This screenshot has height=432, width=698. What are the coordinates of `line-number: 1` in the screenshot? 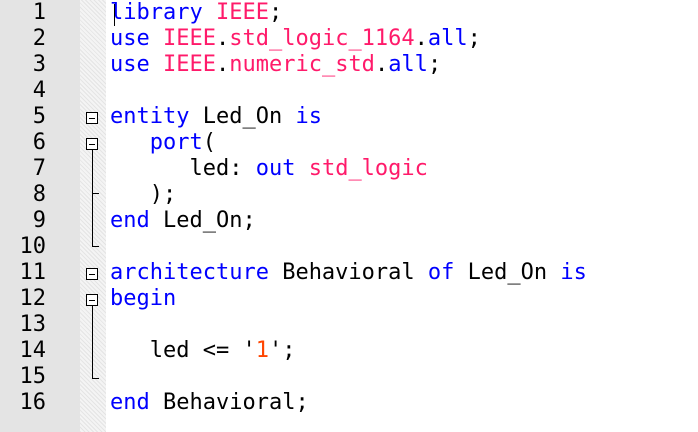 It's located at (39, 12).